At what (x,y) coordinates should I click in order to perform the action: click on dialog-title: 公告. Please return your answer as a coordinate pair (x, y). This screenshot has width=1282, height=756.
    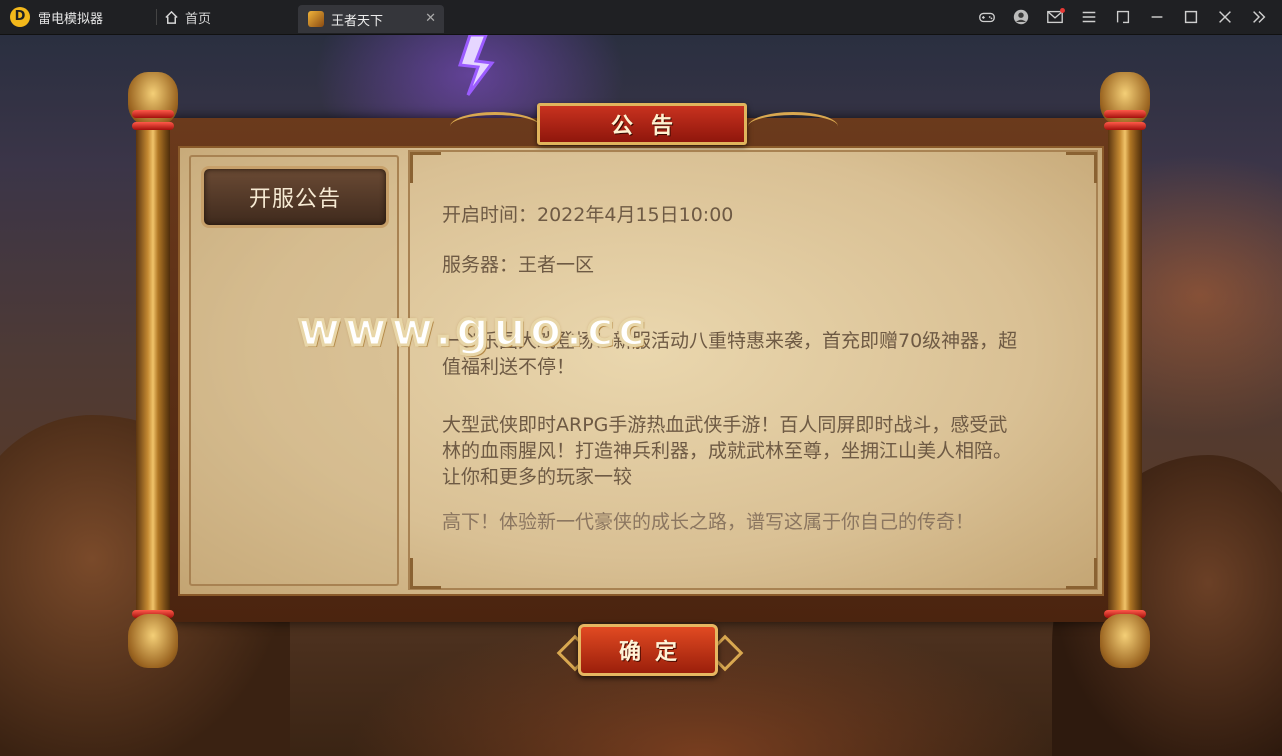
    Looking at the image, I should click on (650, 126).